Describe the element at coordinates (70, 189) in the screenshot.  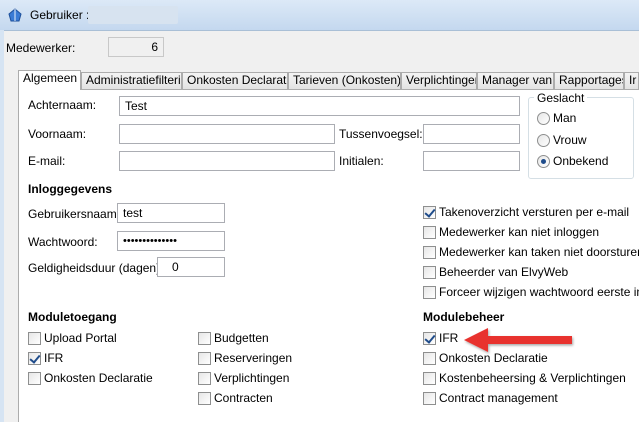
I see `login-section-title: Inloggegevens` at that location.